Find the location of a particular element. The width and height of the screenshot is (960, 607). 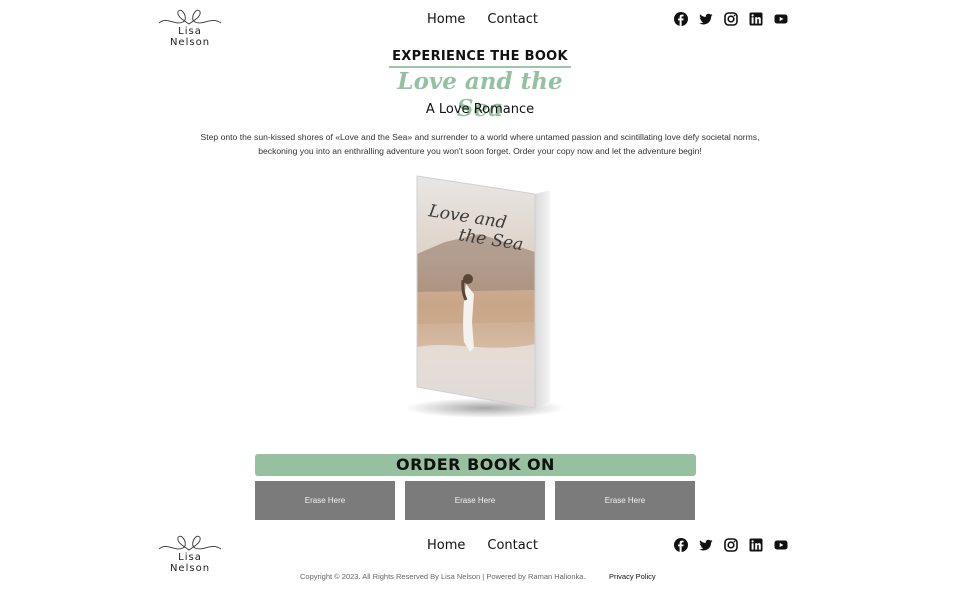

footer-logo: Lisa Nelson is located at coordinates (190, 553).